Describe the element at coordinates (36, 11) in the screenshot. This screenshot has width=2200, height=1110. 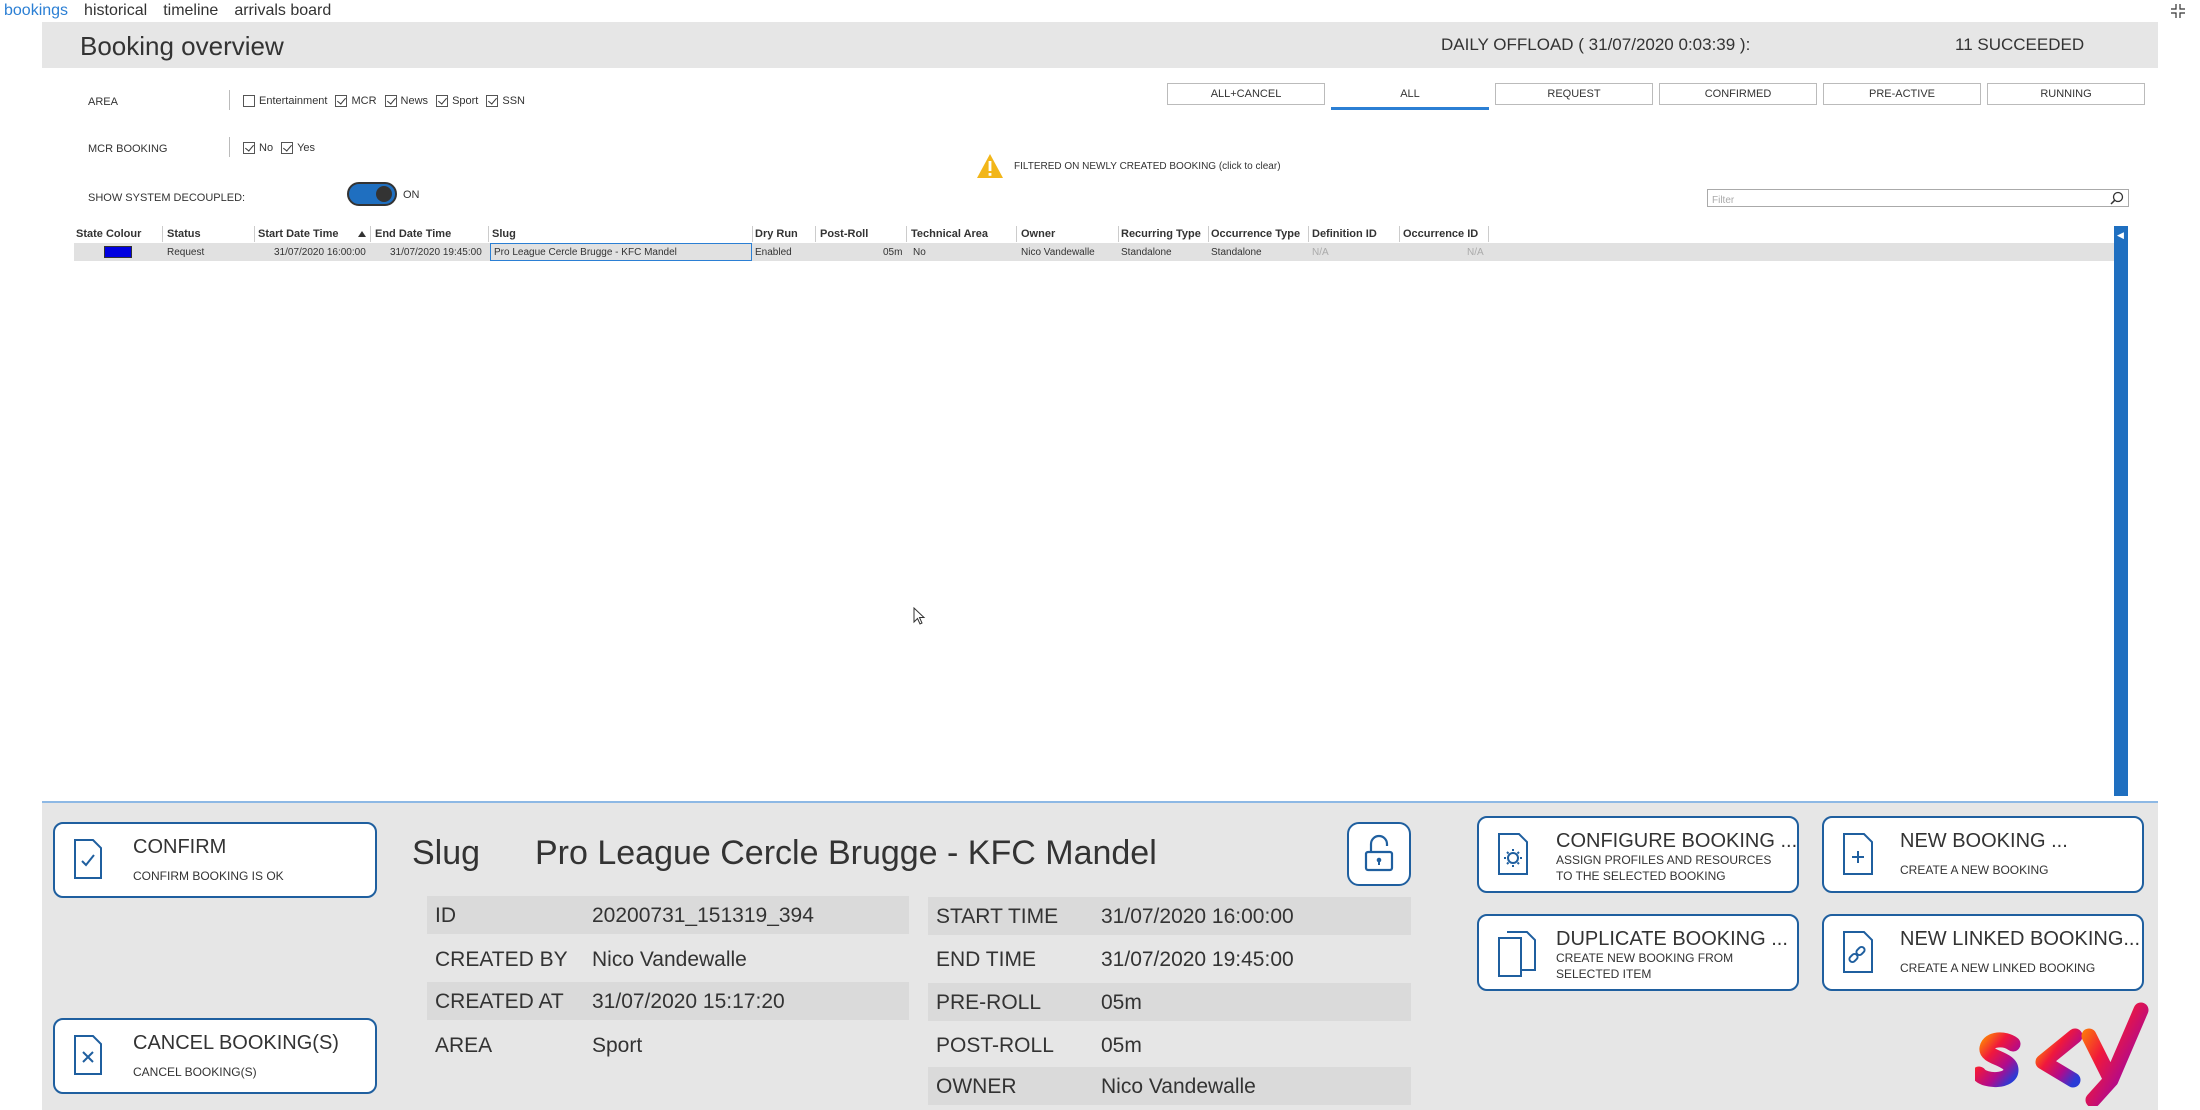
I see `nav-tab-bookings: bookings` at that location.